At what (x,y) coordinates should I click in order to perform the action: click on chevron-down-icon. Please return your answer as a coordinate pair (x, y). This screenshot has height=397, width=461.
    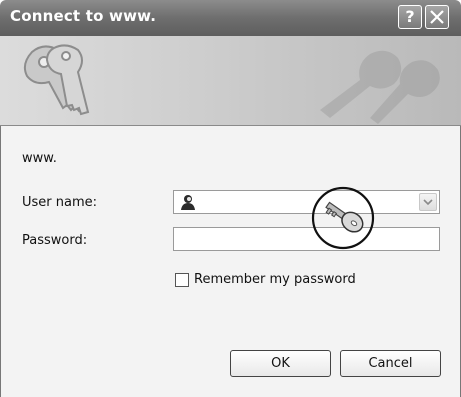
    Looking at the image, I should click on (428, 202).